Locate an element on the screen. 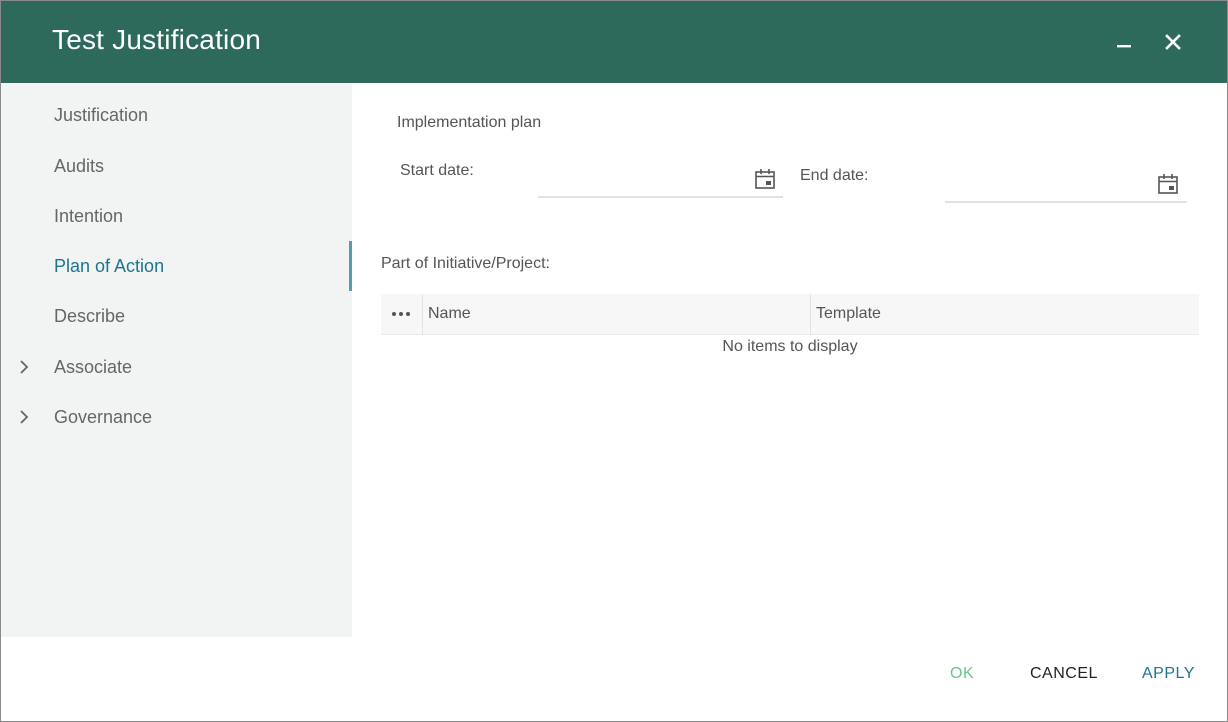 Image resolution: width=1228 pixels, height=722 pixels. more-horizontal-icon is located at coordinates (401, 314).